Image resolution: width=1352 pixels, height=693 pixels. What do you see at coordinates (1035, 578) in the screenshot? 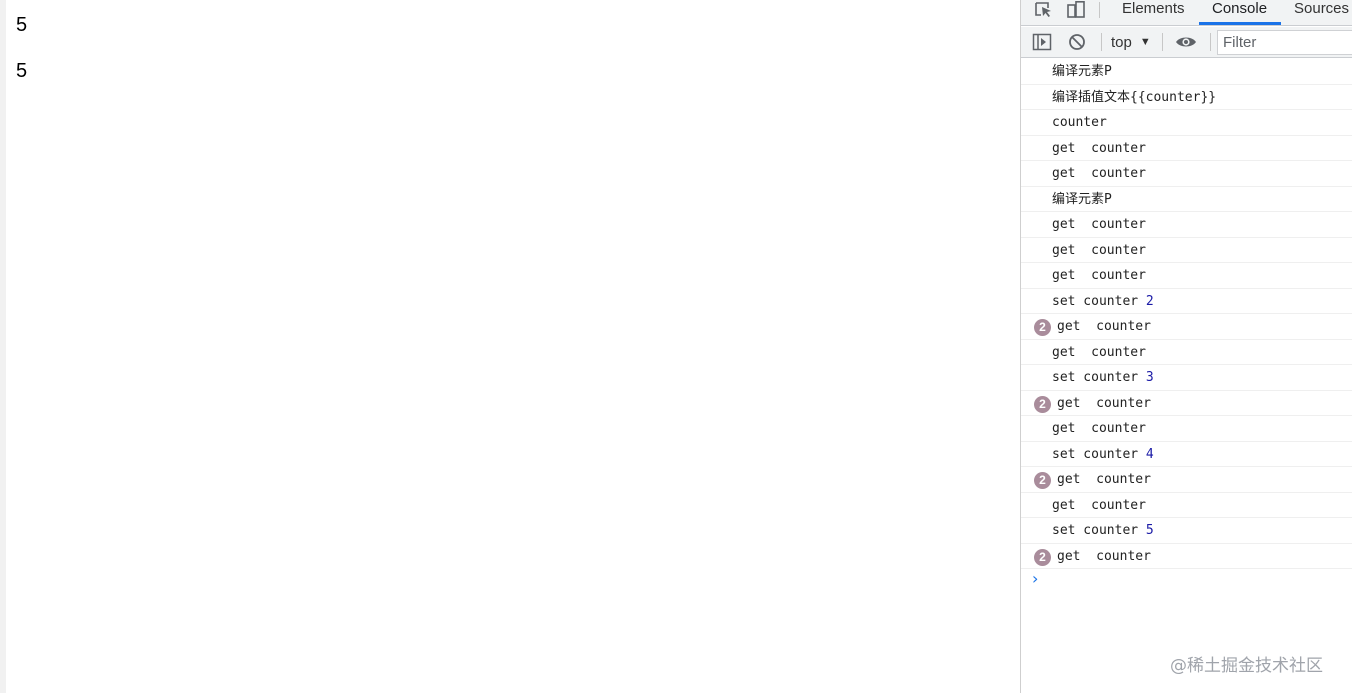
I see `prompt-chevron-icon: ›` at bounding box center [1035, 578].